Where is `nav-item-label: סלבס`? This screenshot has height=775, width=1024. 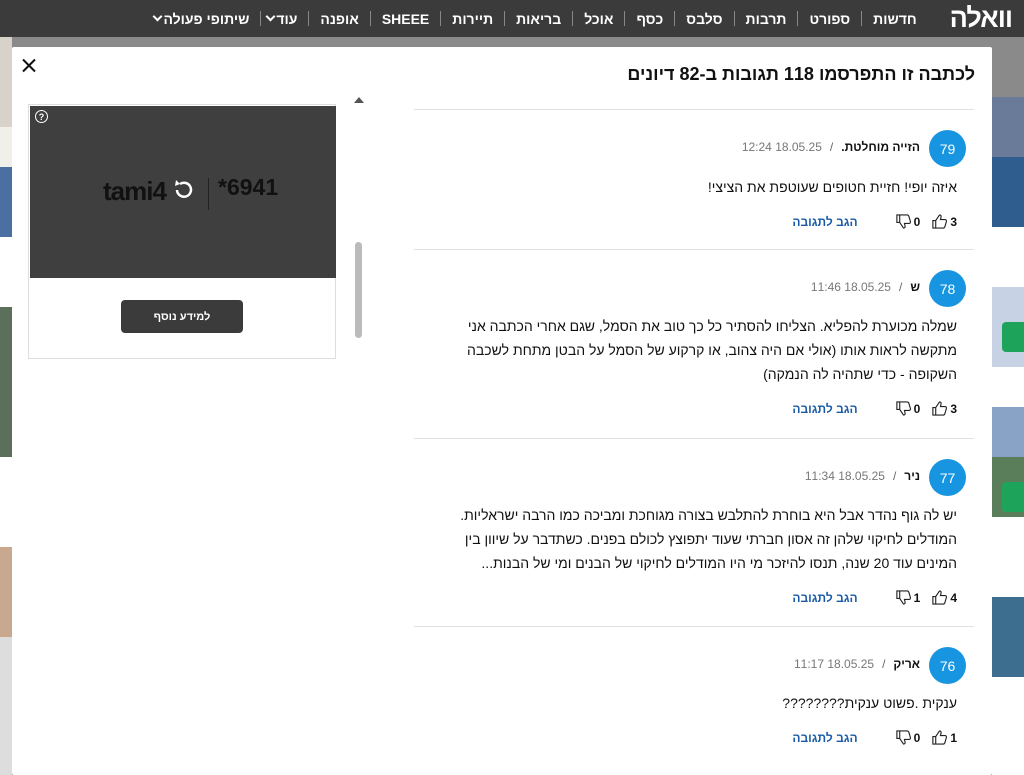
nav-item-label: סלבס is located at coordinates (704, 18).